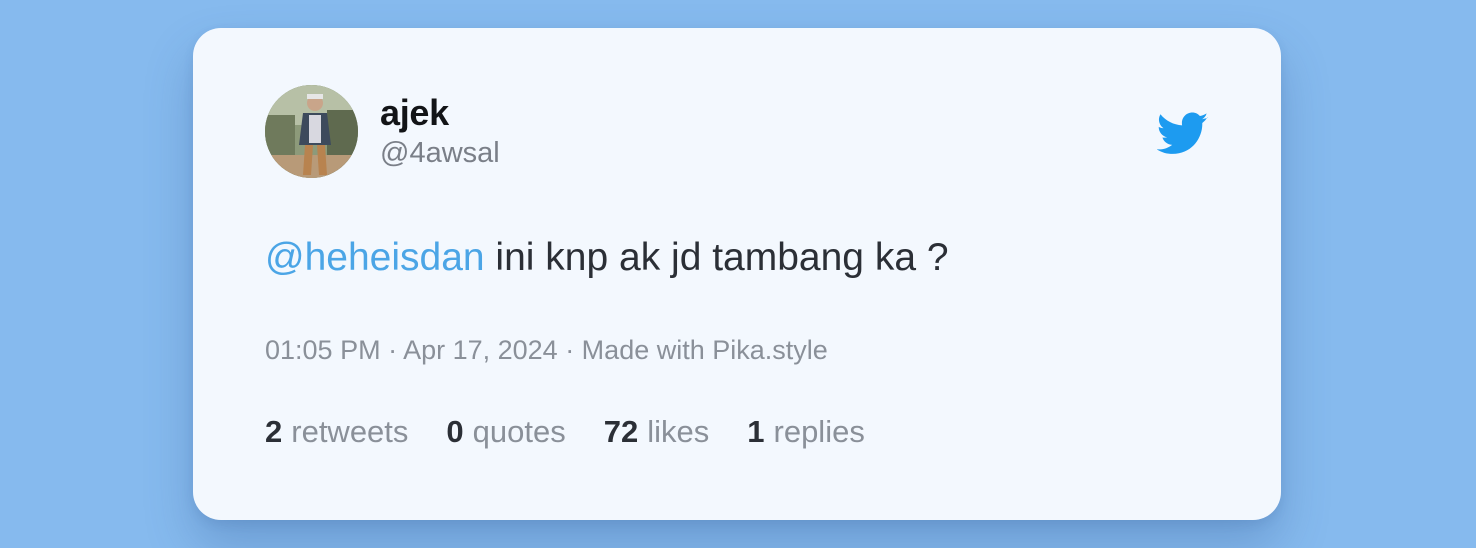 This screenshot has width=1476, height=548. What do you see at coordinates (440, 153) in the screenshot?
I see `user-handle: @4awsal` at bounding box center [440, 153].